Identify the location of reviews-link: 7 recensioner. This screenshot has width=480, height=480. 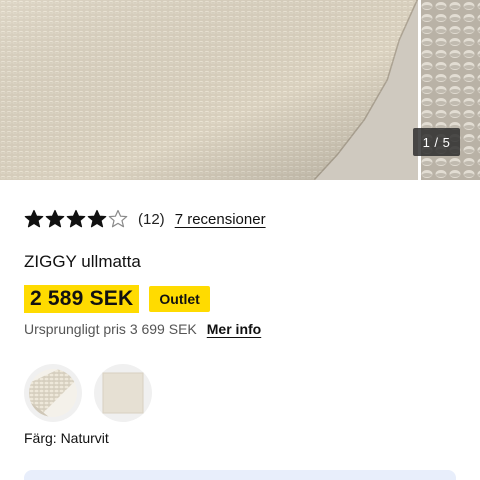
(220, 219).